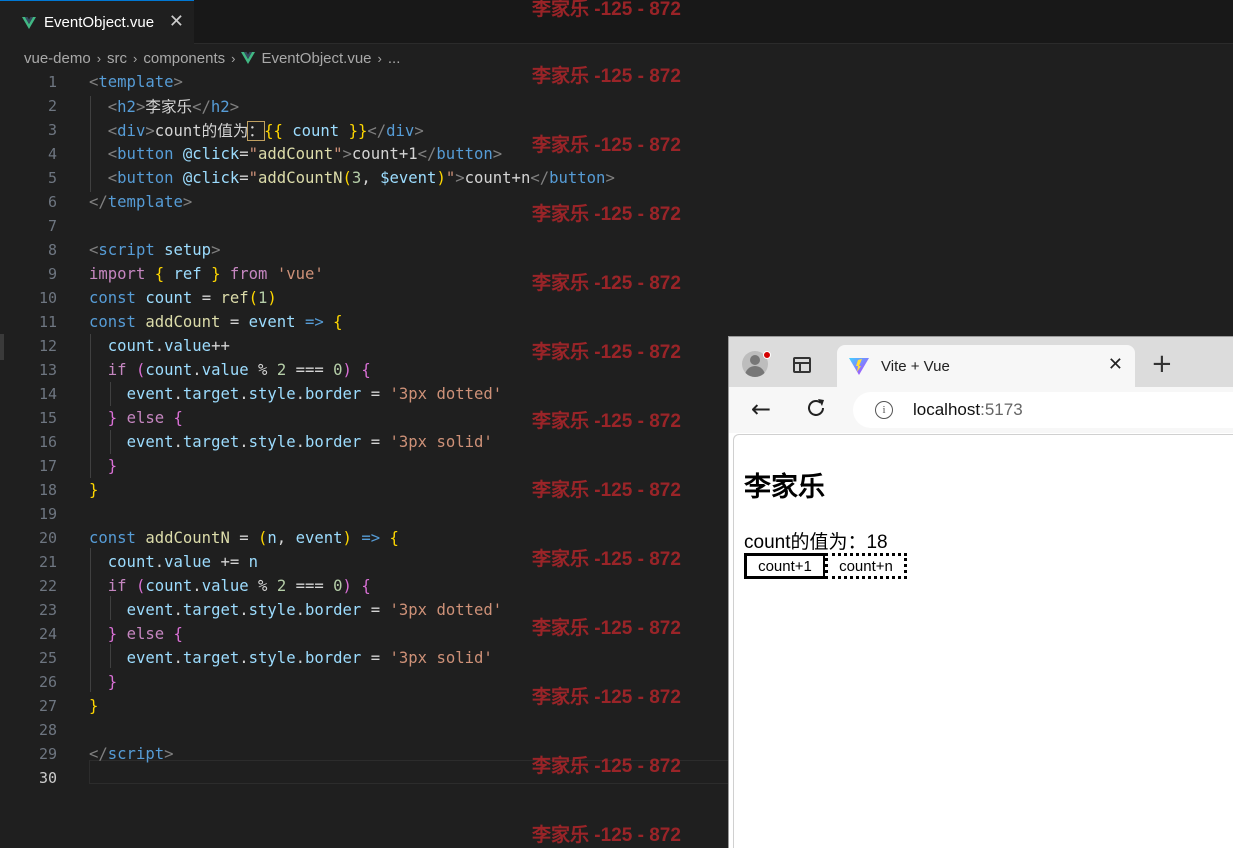 The height and width of the screenshot is (848, 1233). I want to click on line-number: 19, so click(47, 514).